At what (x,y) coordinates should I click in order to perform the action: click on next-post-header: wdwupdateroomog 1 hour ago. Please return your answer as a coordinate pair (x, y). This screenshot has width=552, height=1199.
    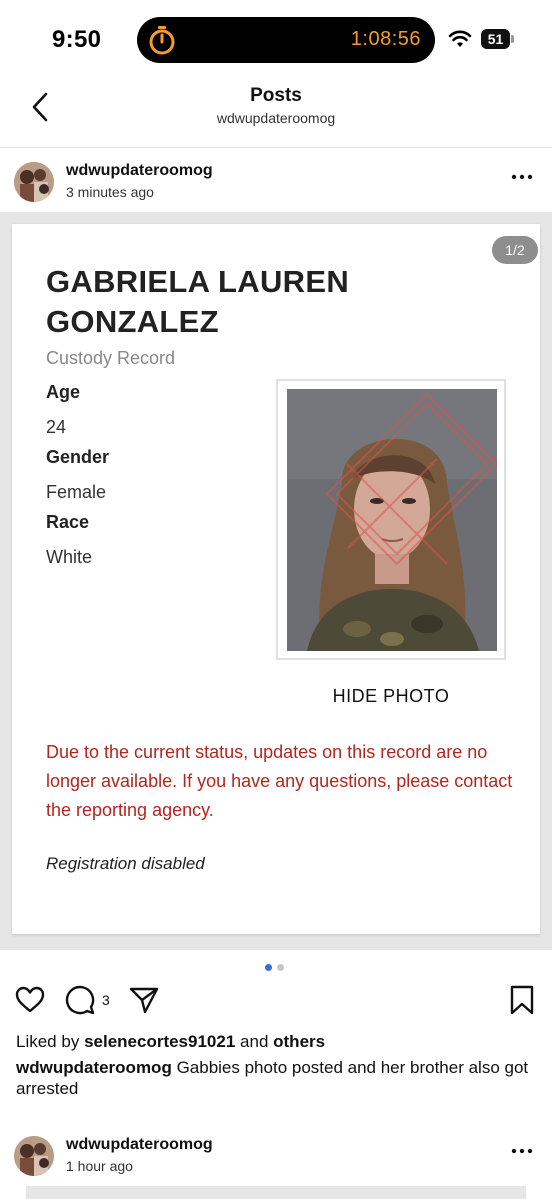
    Looking at the image, I should click on (276, 1162).